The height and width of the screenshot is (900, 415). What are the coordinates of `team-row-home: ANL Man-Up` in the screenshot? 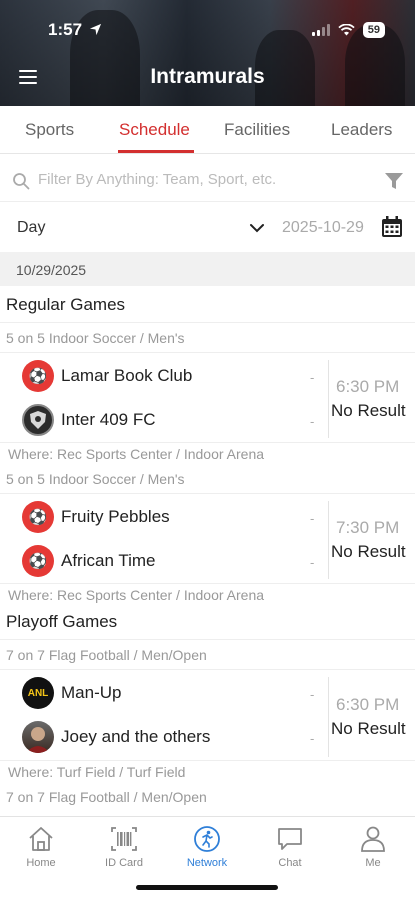 It's located at (71, 693).